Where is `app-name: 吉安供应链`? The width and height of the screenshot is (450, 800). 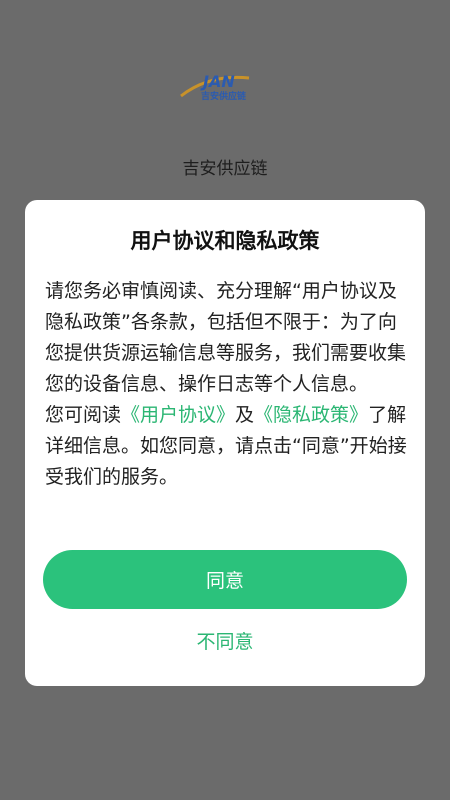
app-name: 吉安供应链 is located at coordinates (225, 169).